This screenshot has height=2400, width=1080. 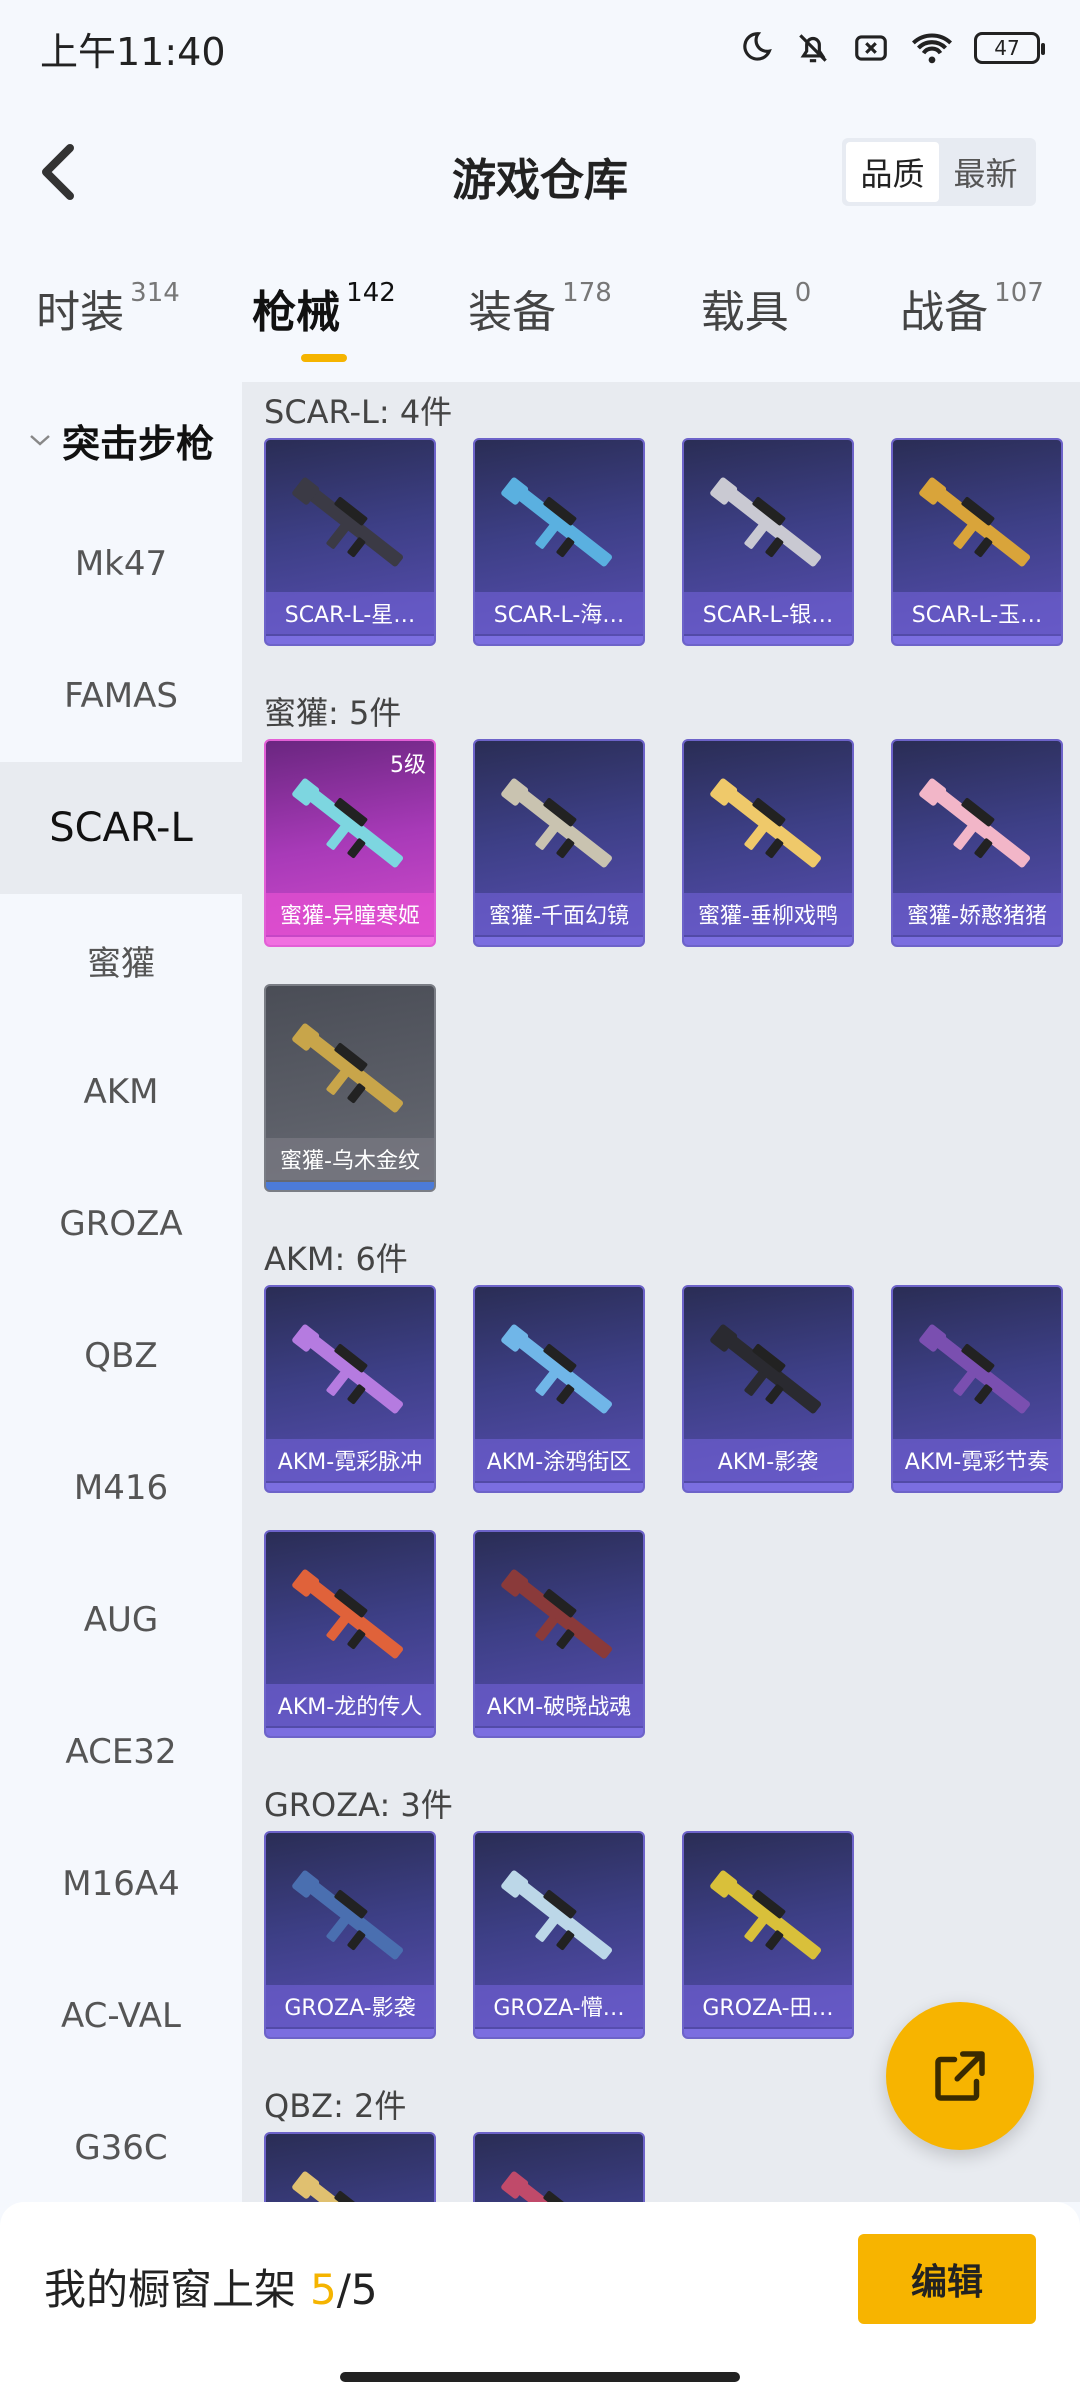 What do you see at coordinates (947, 2279) in the screenshot?
I see `edit-button: 编辑` at bounding box center [947, 2279].